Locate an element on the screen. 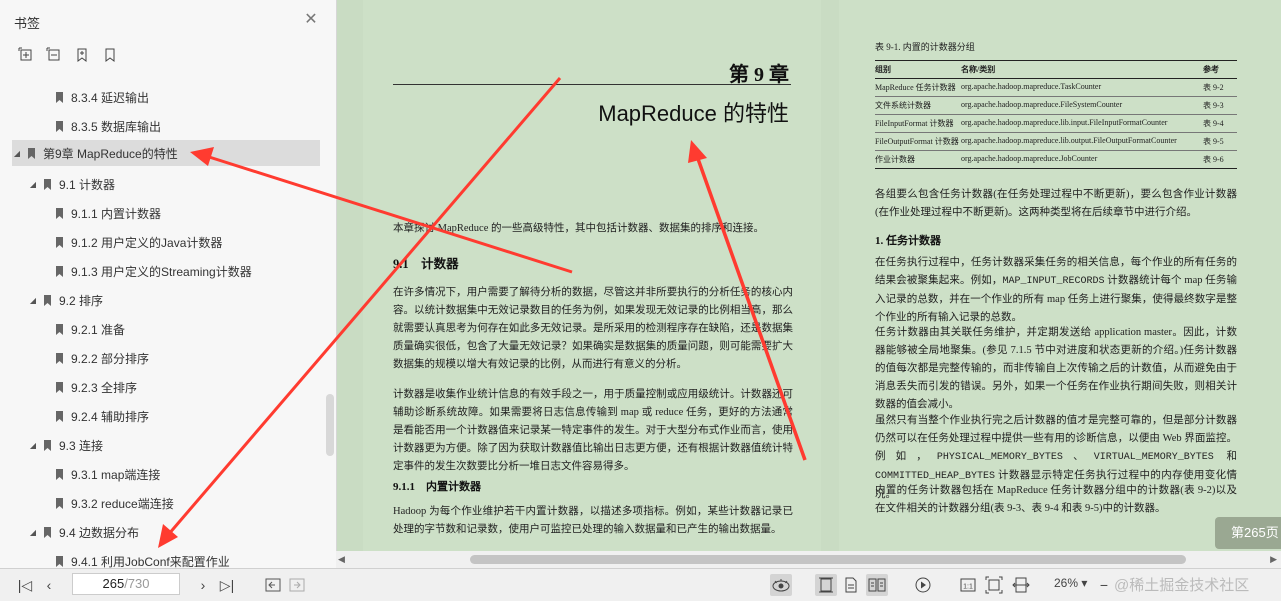 The height and width of the screenshot is (601, 1281). section-title: 计数器 is located at coordinates (440, 264).